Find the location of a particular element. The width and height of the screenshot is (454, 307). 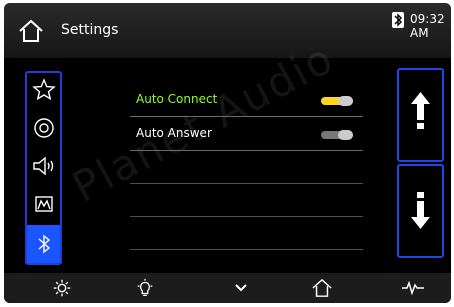

clock-text: 09:32 AM is located at coordinates (427, 26).